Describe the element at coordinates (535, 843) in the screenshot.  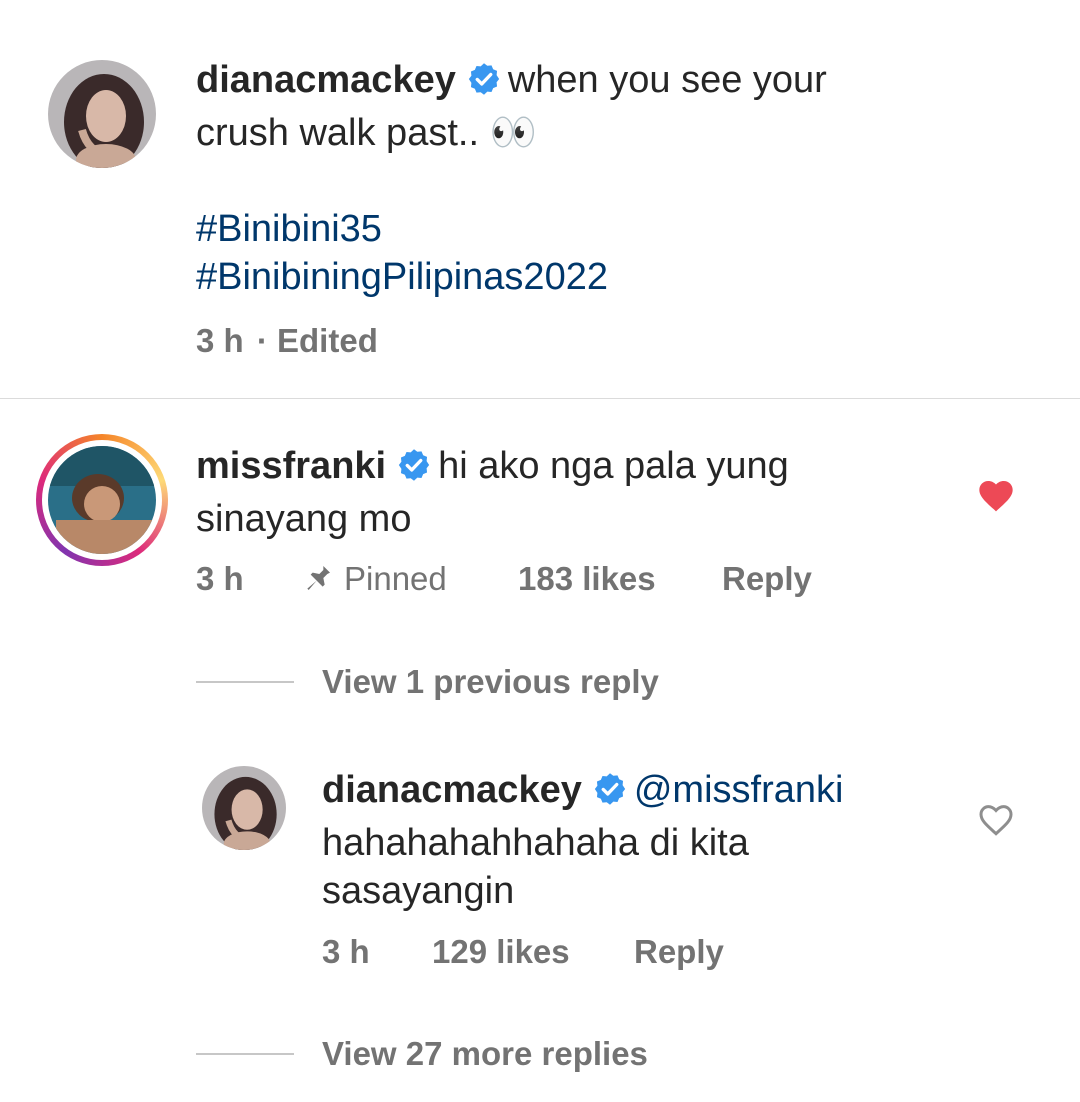
I see `reply-line-1: hahahahahhahaha di kita` at that location.